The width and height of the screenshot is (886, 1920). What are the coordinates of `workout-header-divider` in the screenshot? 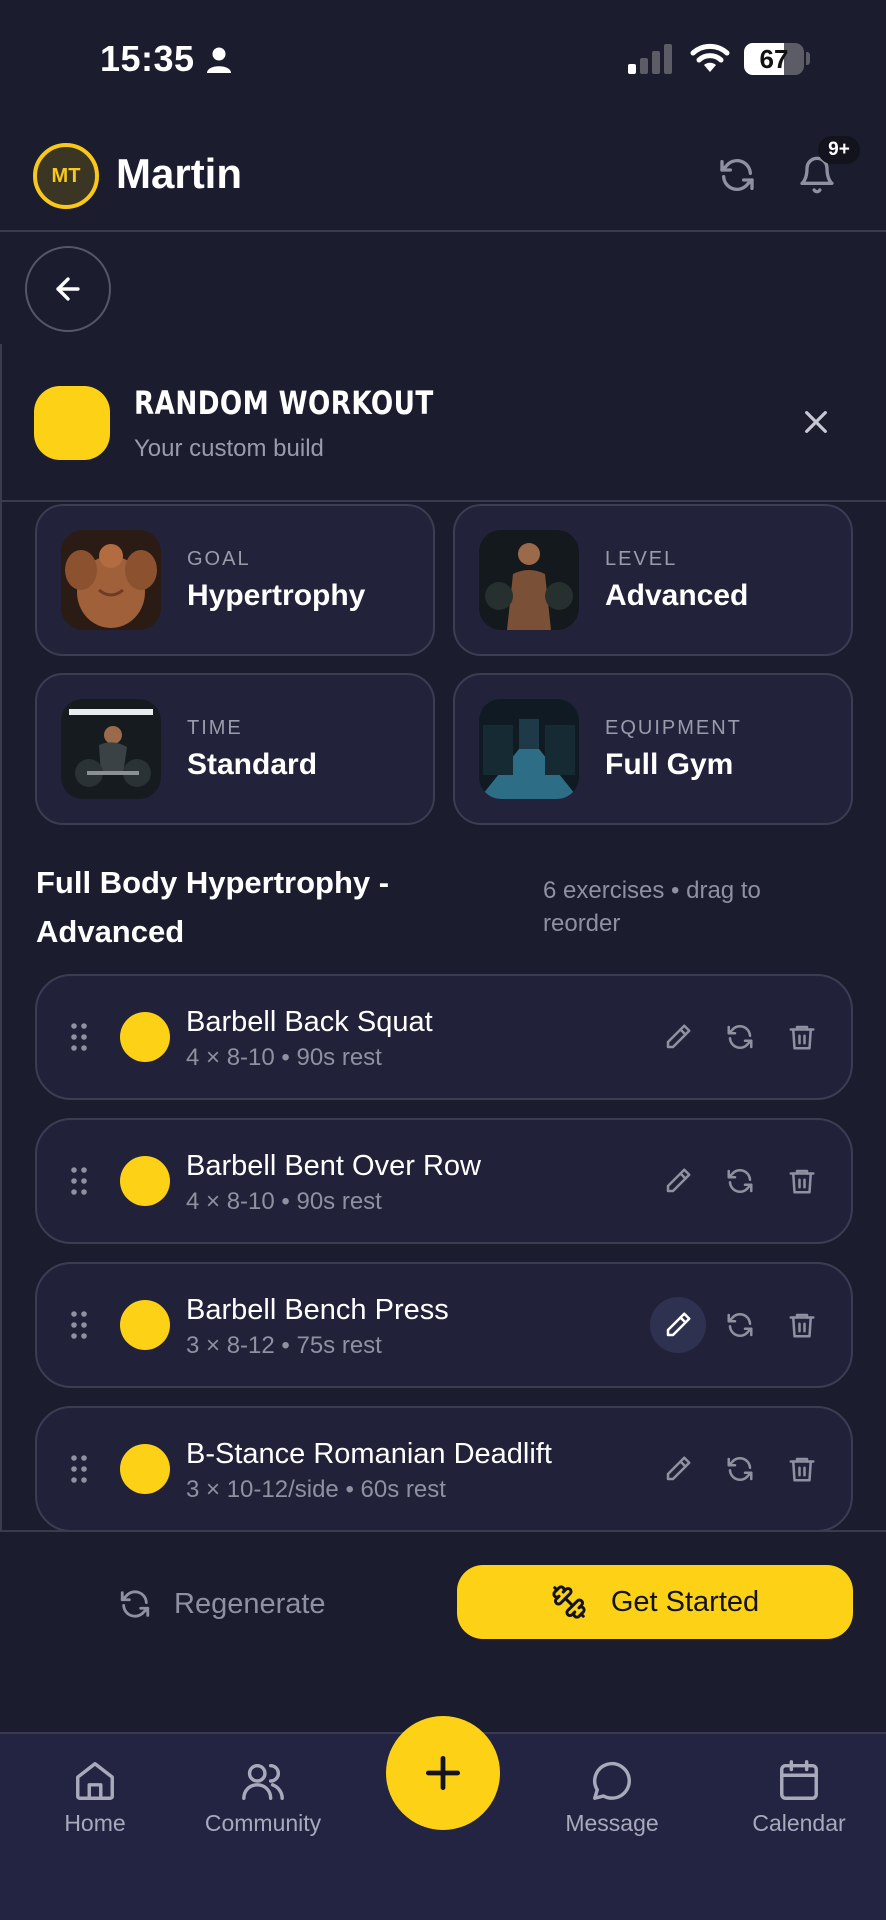 It's located at (443, 501).